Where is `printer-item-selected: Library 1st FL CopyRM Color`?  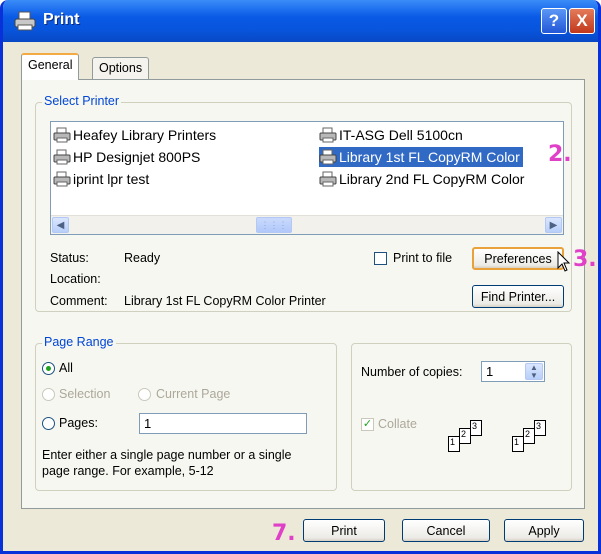
printer-item-selected: Library 1st FL CopyRM Color is located at coordinates (421, 157).